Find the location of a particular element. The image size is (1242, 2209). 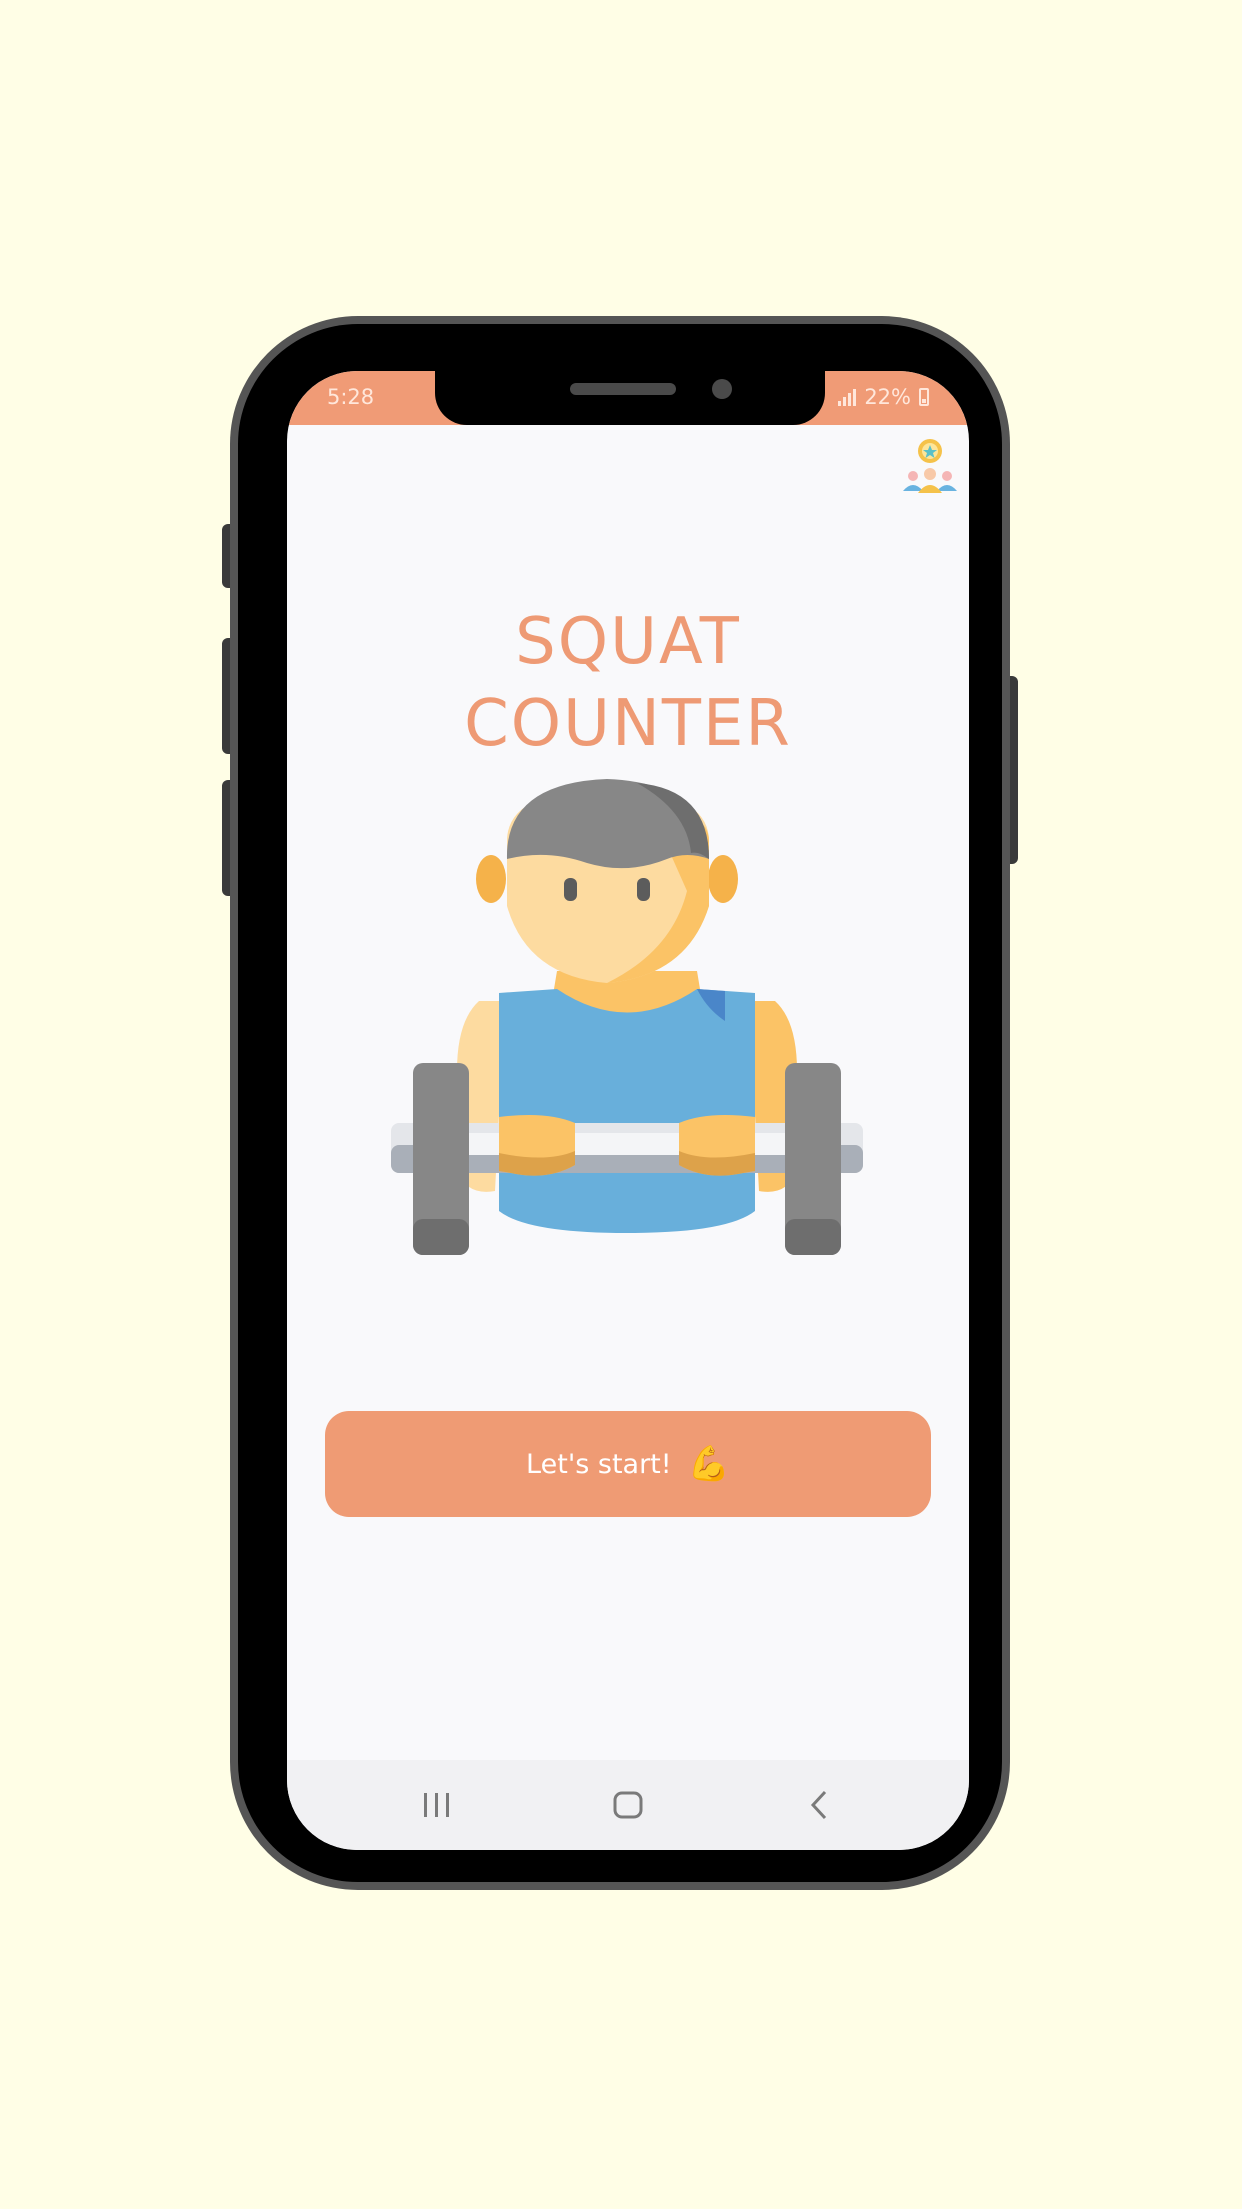

signal-icon is located at coordinates (847, 397).